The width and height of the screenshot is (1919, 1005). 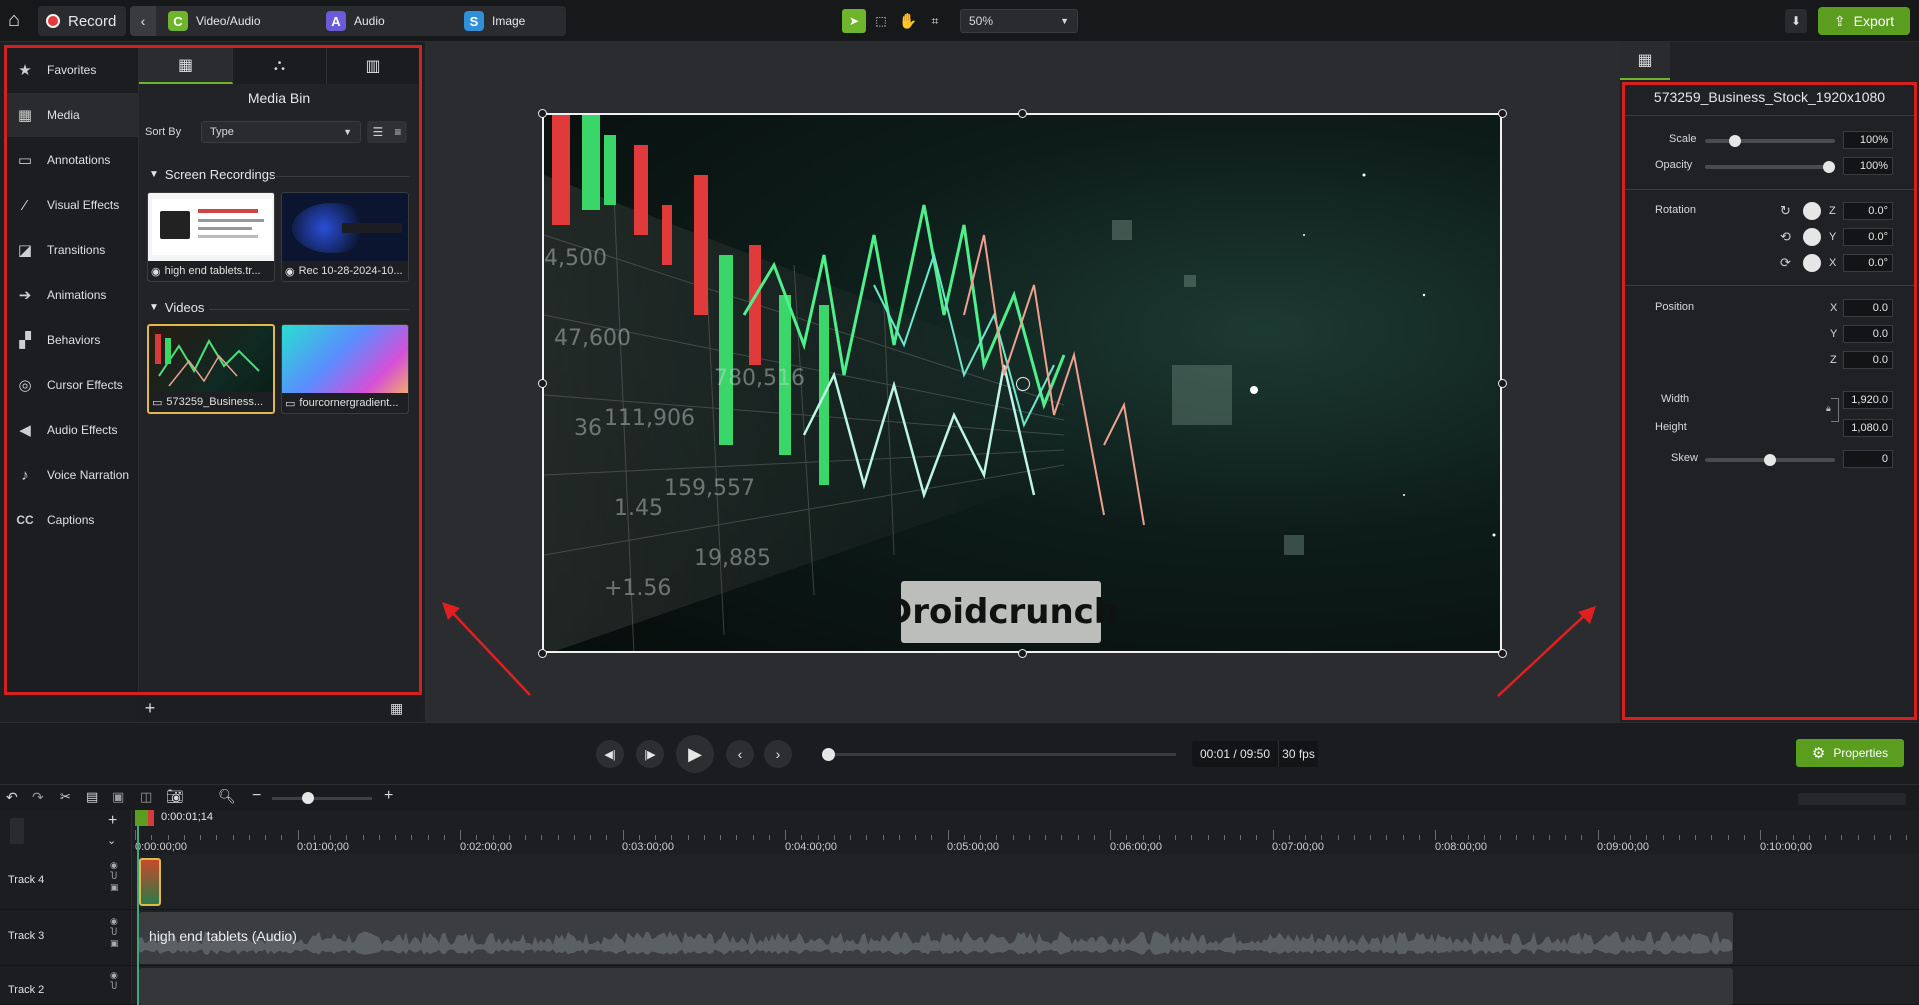 I want to click on video-clip, so click(x=150, y=882).